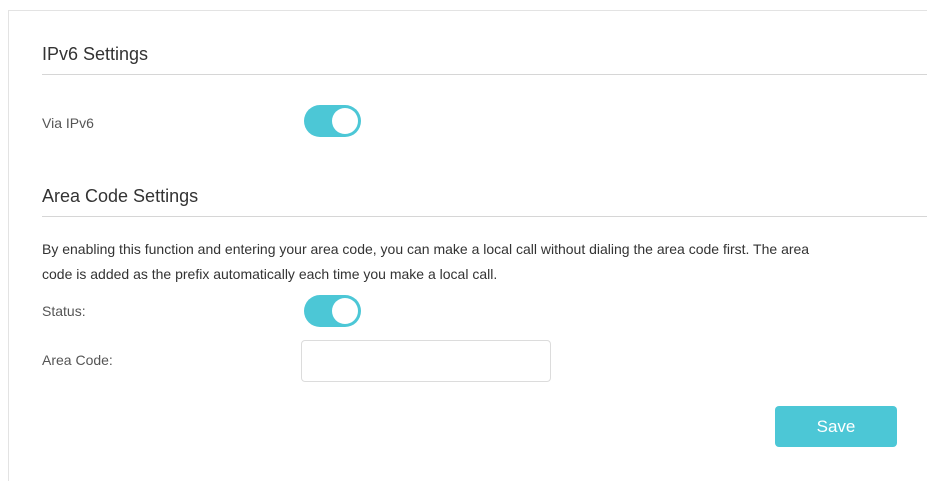  What do you see at coordinates (120, 196) in the screenshot?
I see `area-code-settings-title: Area Code Settings` at bounding box center [120, 196].